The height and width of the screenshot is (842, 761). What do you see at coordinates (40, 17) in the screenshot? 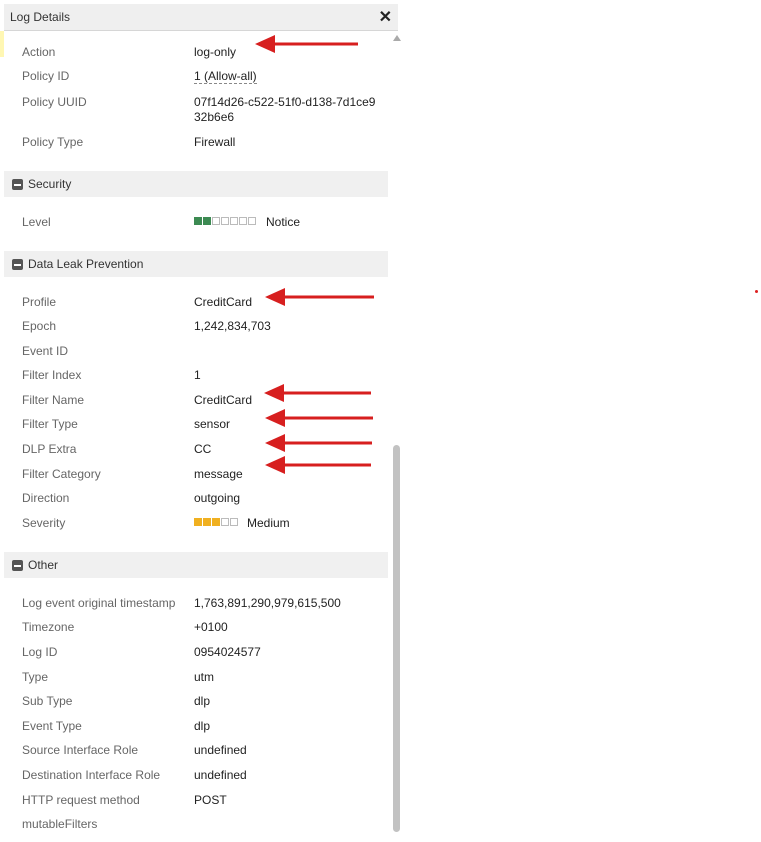
I see `panel-title: Log Details` at bounding box center [40, 17].